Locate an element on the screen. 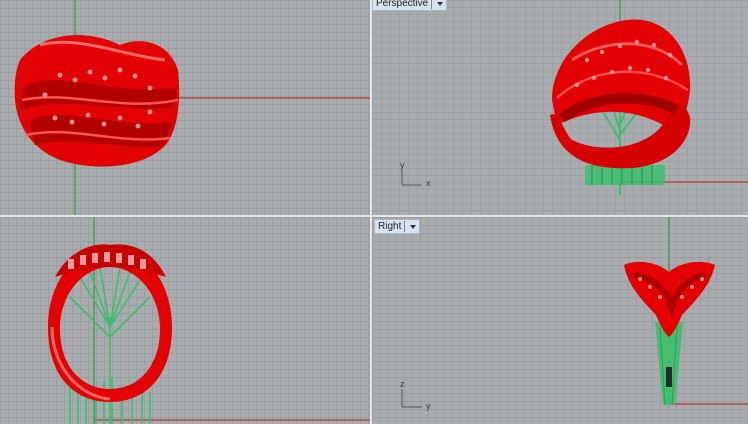  axis-label-z: z is located at coordinates (402, 384).